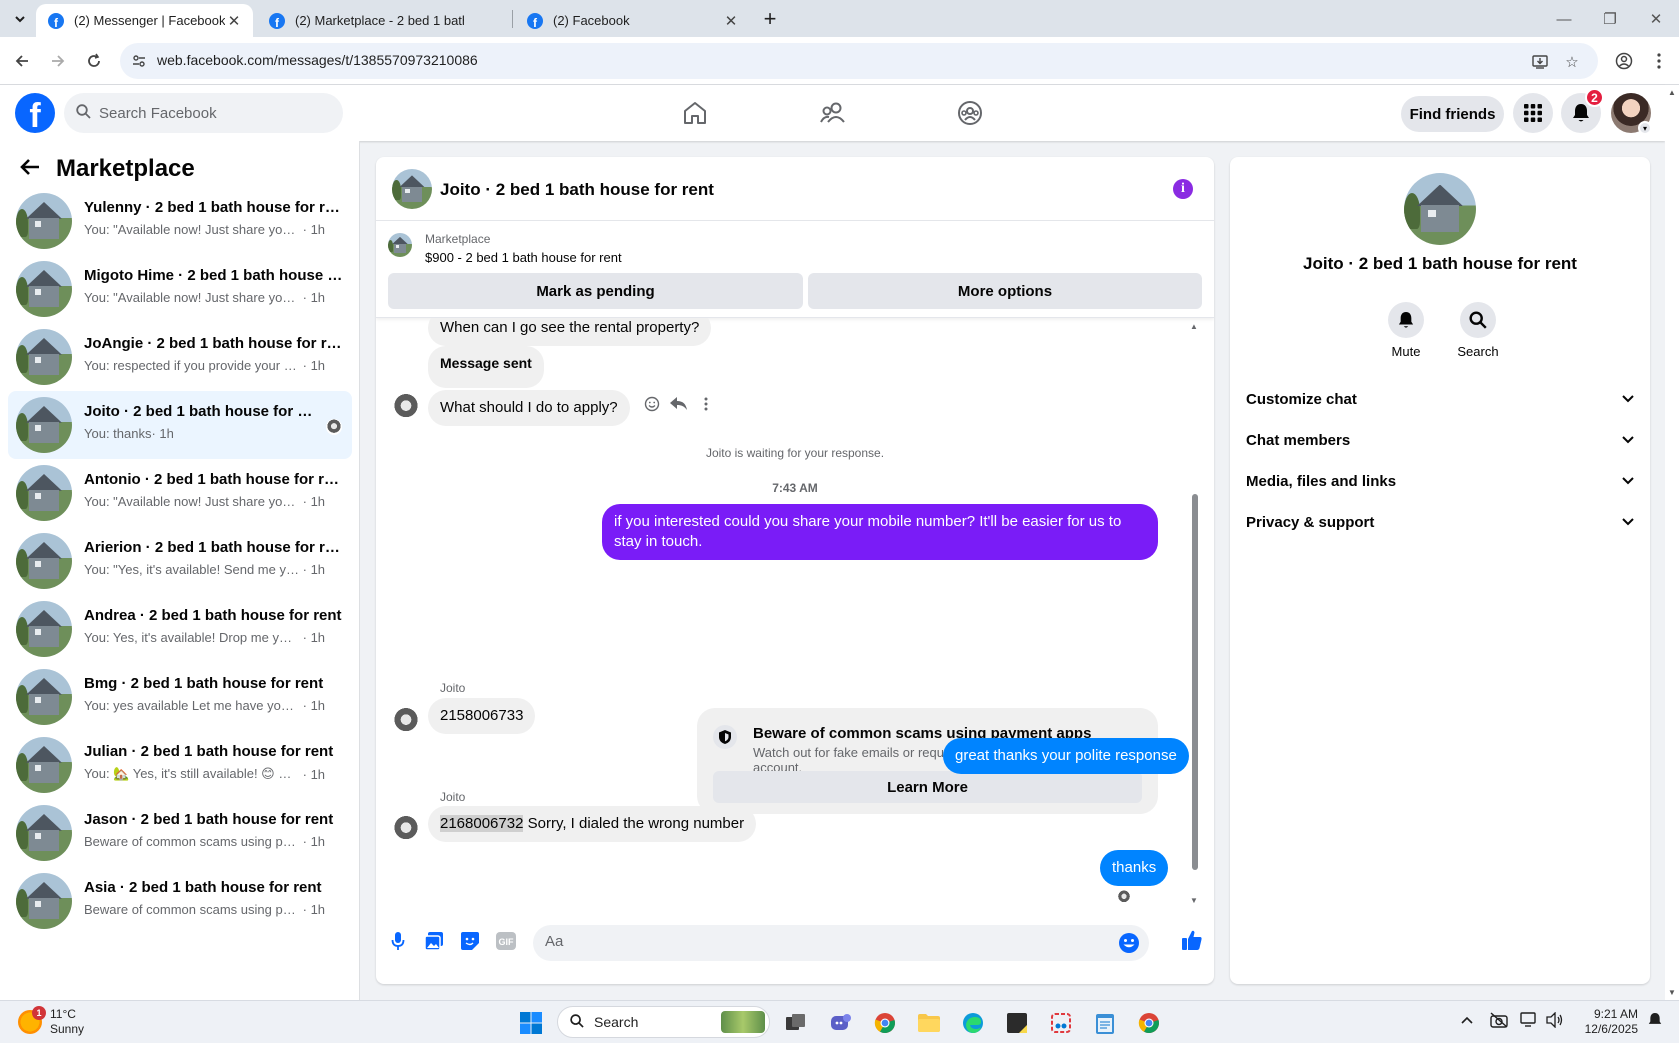  Describe the element at coordinates (209, 113) in the screenshot. I see `search-input` at that location.